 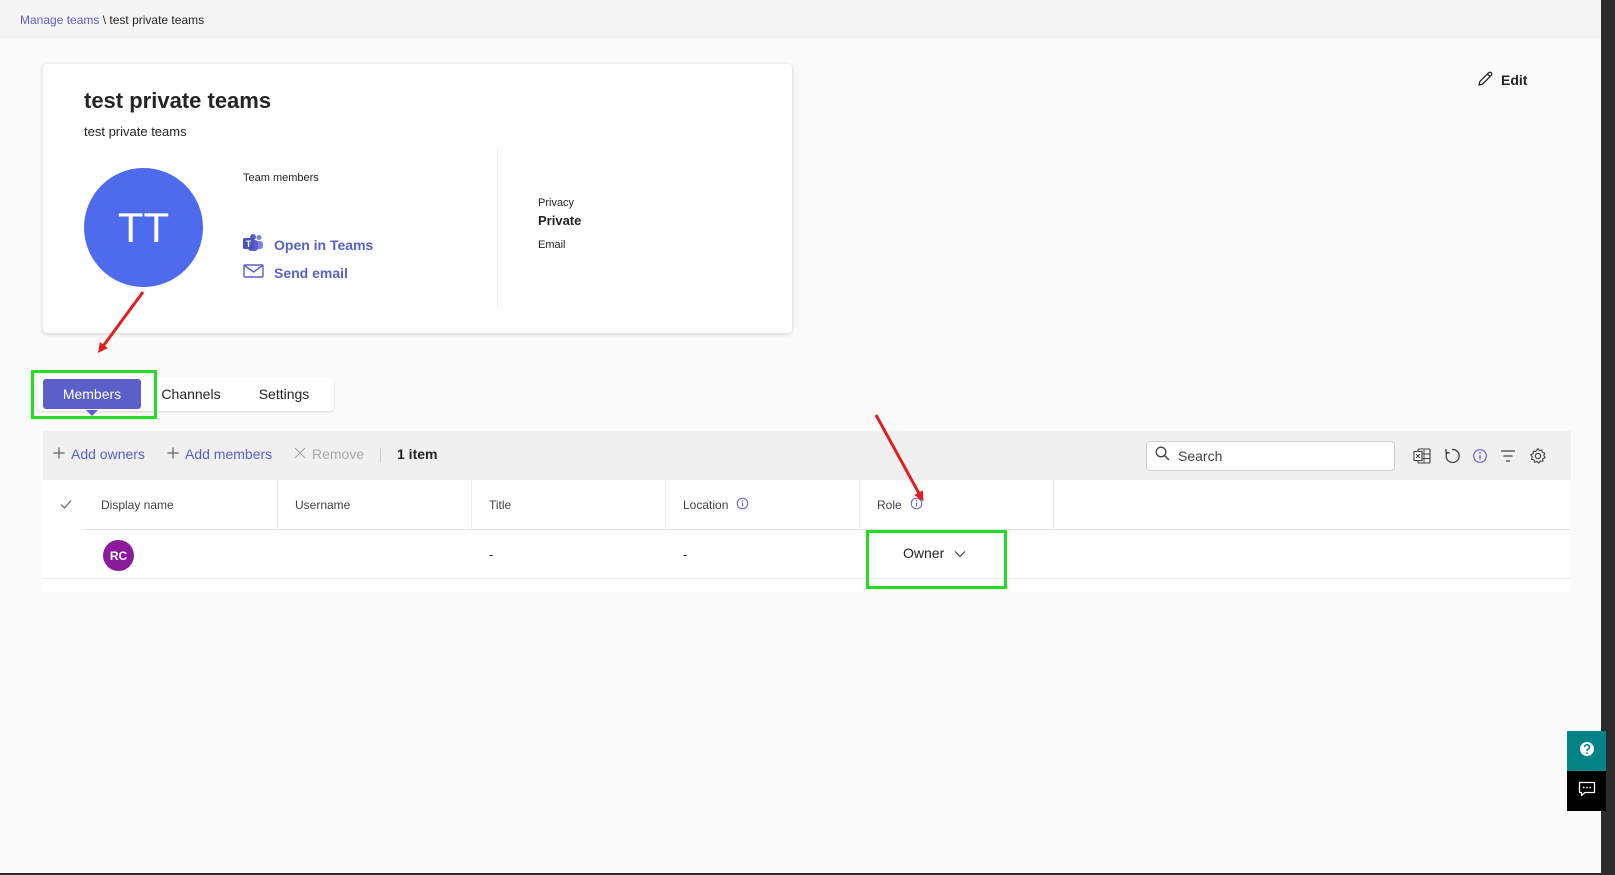 I want to click on annotation-arrows, so click(x=511, y=396).